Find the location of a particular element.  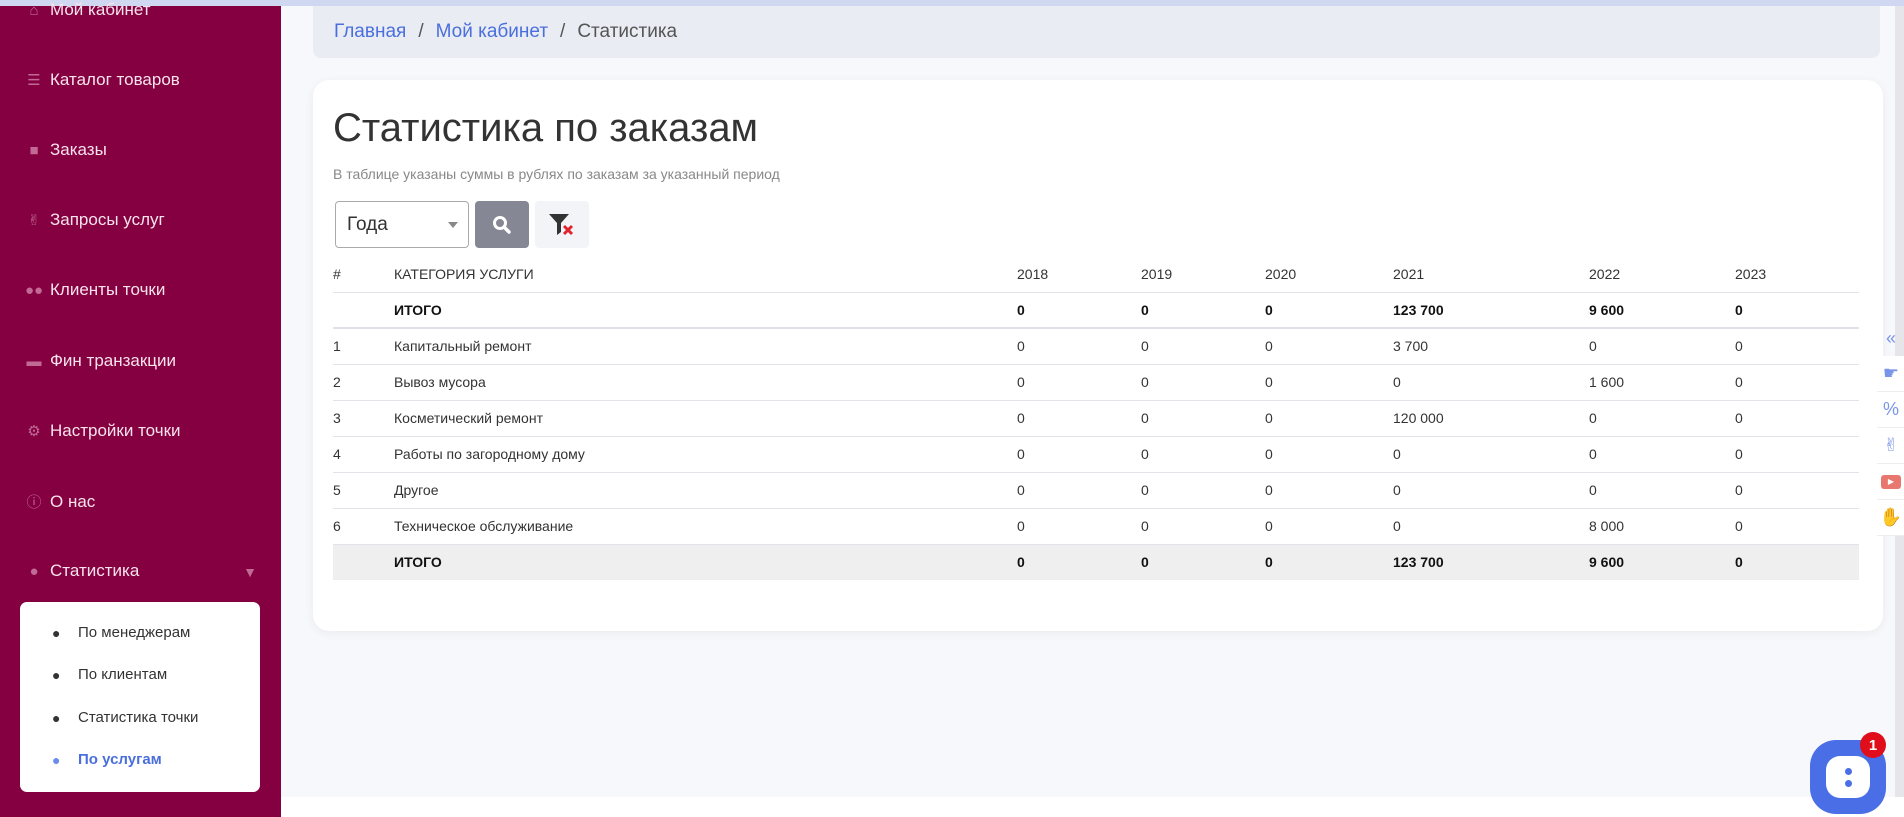

row-number: 3 is located at coordinates (363, 418).